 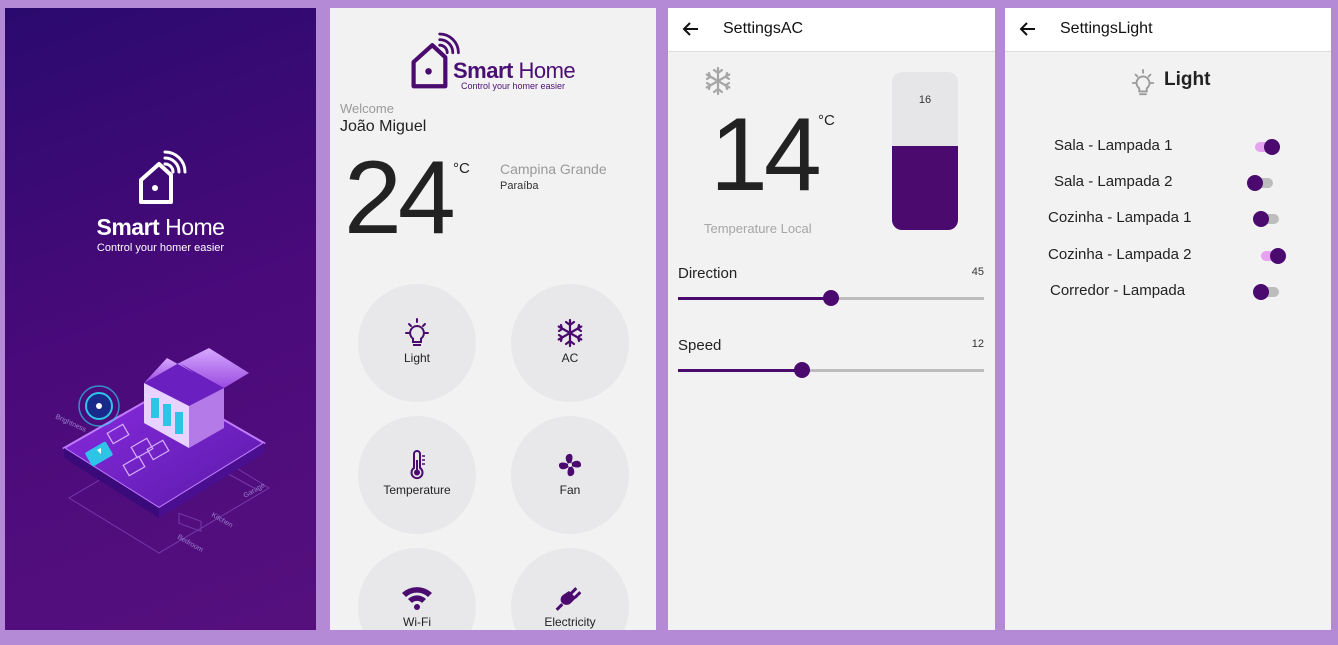 What do you see at coordinates (568, 599) in the screenshot?
I see `plug-icon` at bounding box center [568, 599].